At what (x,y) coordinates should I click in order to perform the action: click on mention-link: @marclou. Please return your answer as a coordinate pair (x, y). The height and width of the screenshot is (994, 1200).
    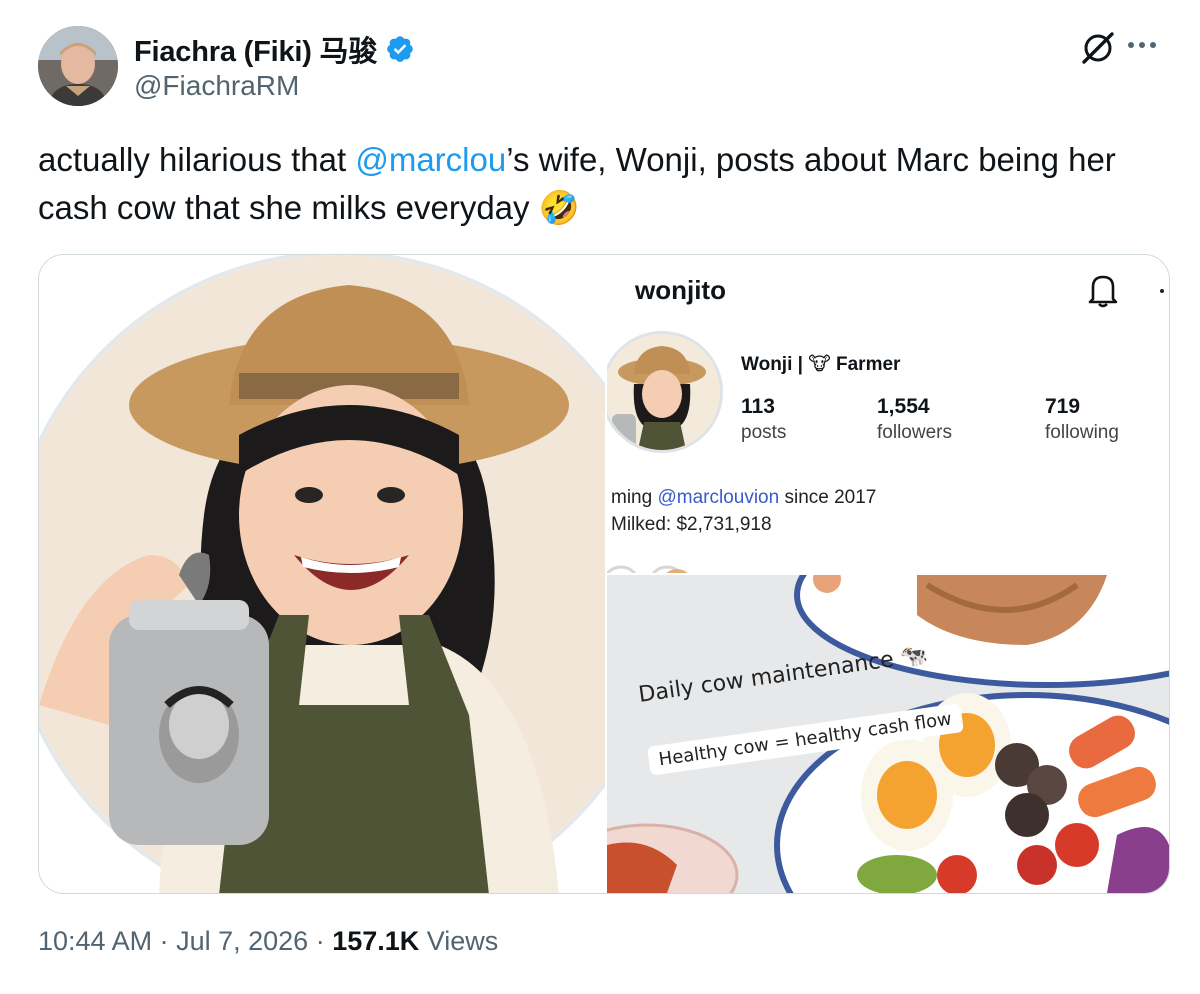
    Looking at the image, I should click on (430, 159).